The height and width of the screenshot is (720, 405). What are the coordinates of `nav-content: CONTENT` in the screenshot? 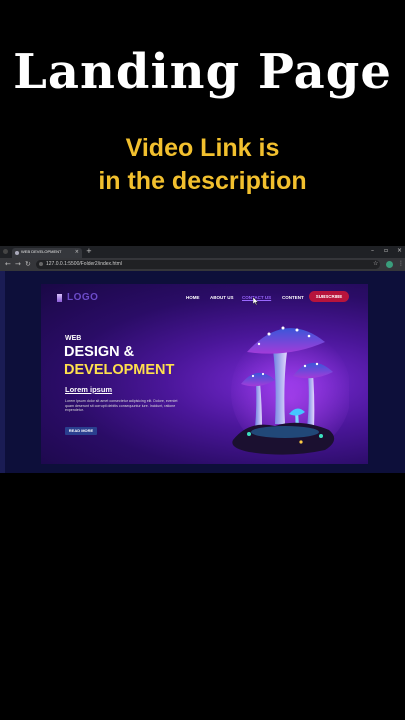 It's located at (293, 297).